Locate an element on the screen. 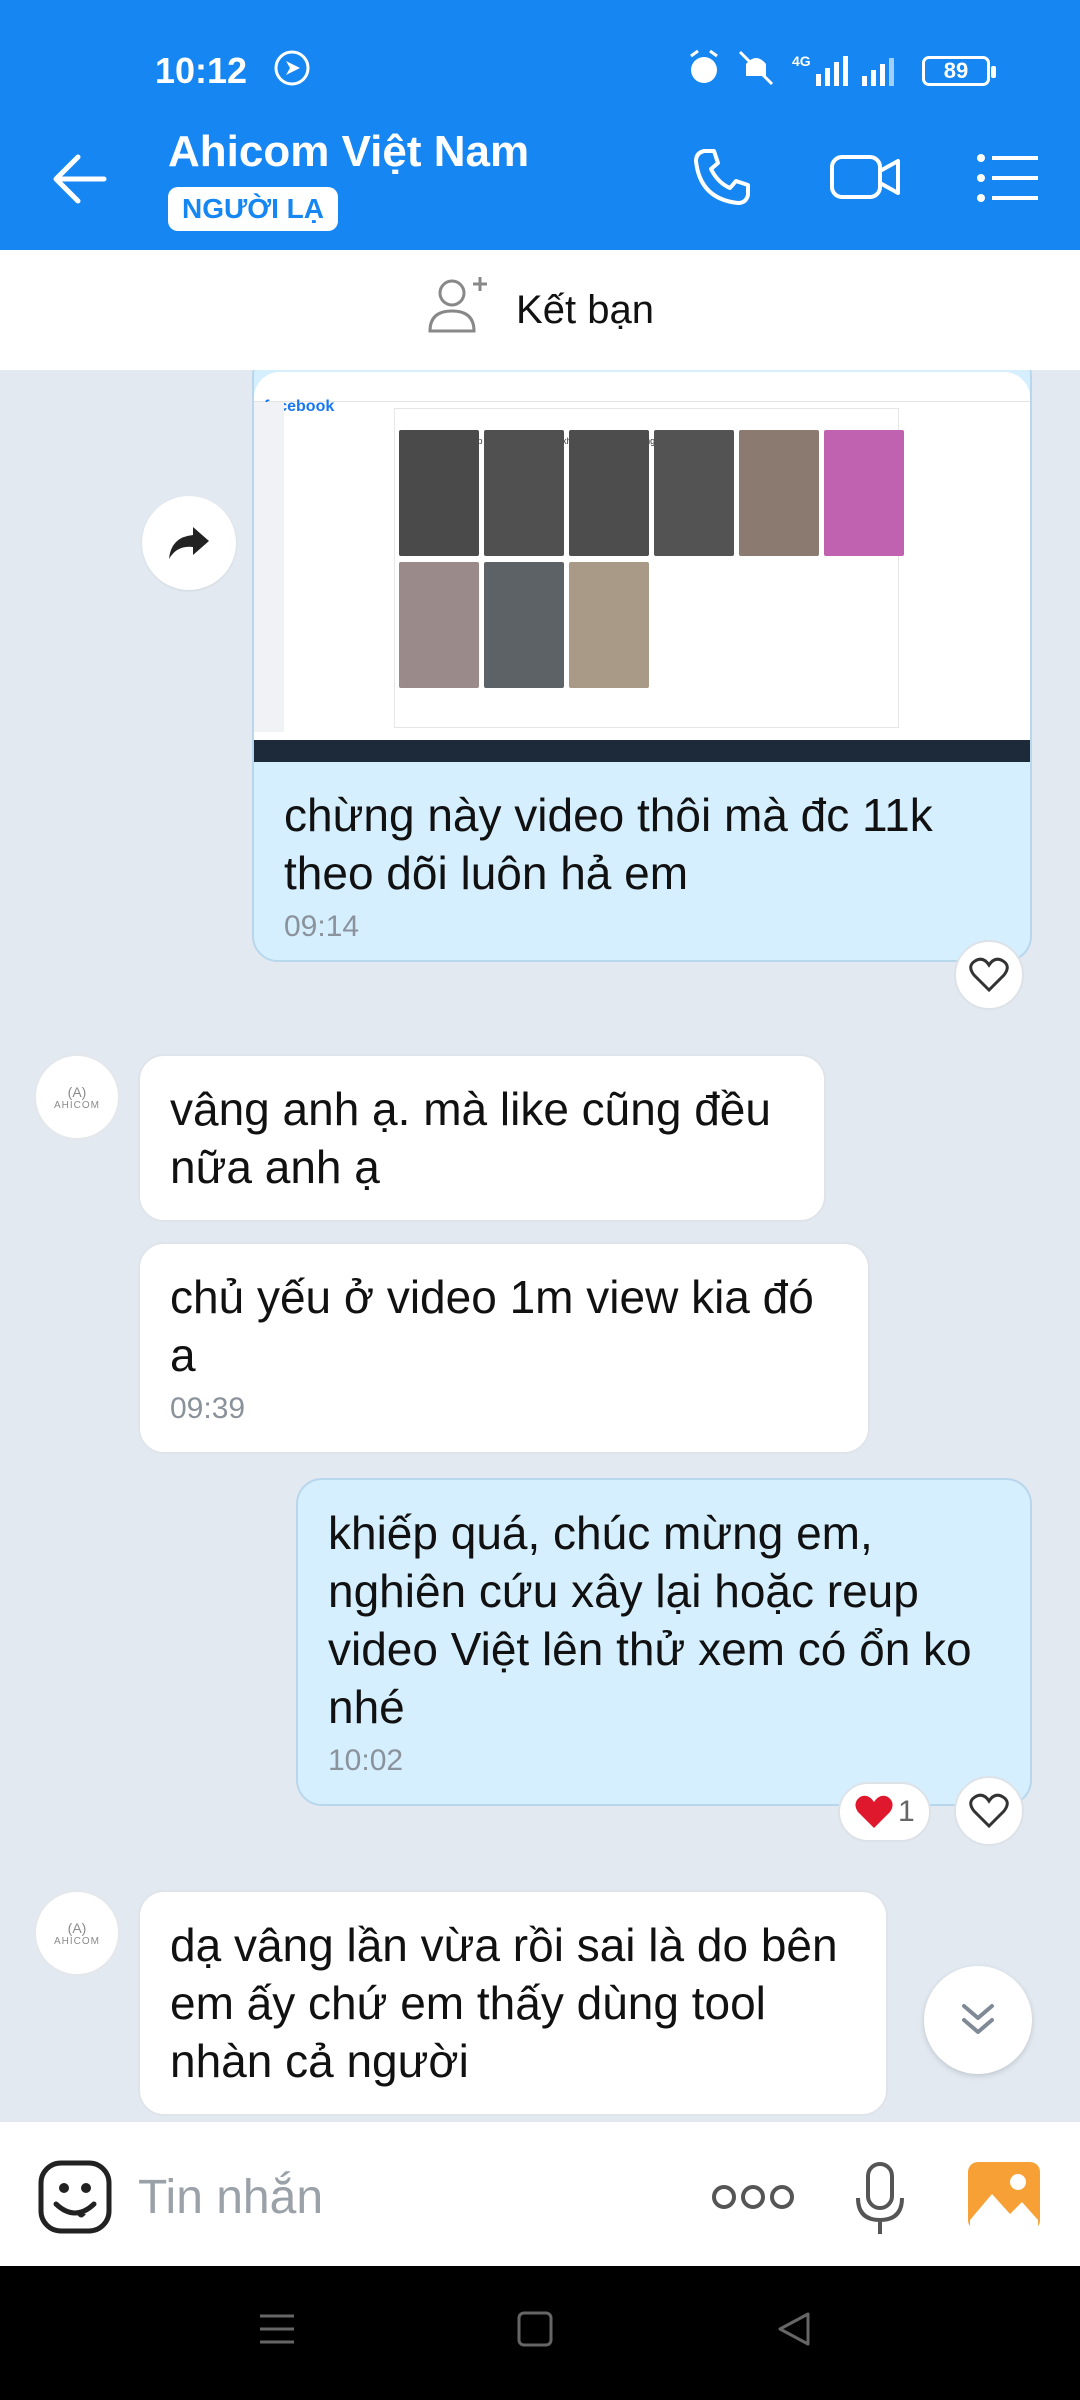 The width and height of the screenshot is (1080, 2400). double-chevron-down-icon is located at coordinates (978, 2019).